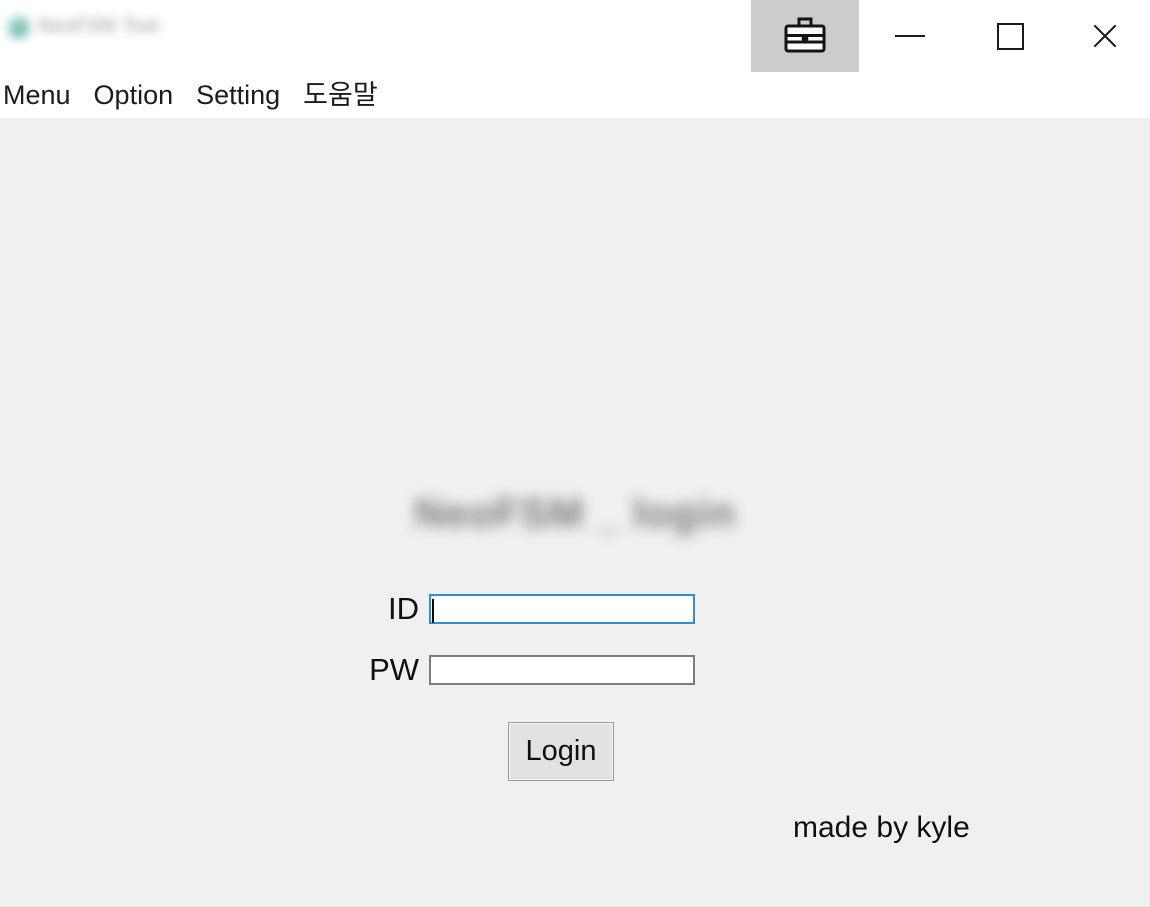  I want to click on close-icon, so click(1105, 36).